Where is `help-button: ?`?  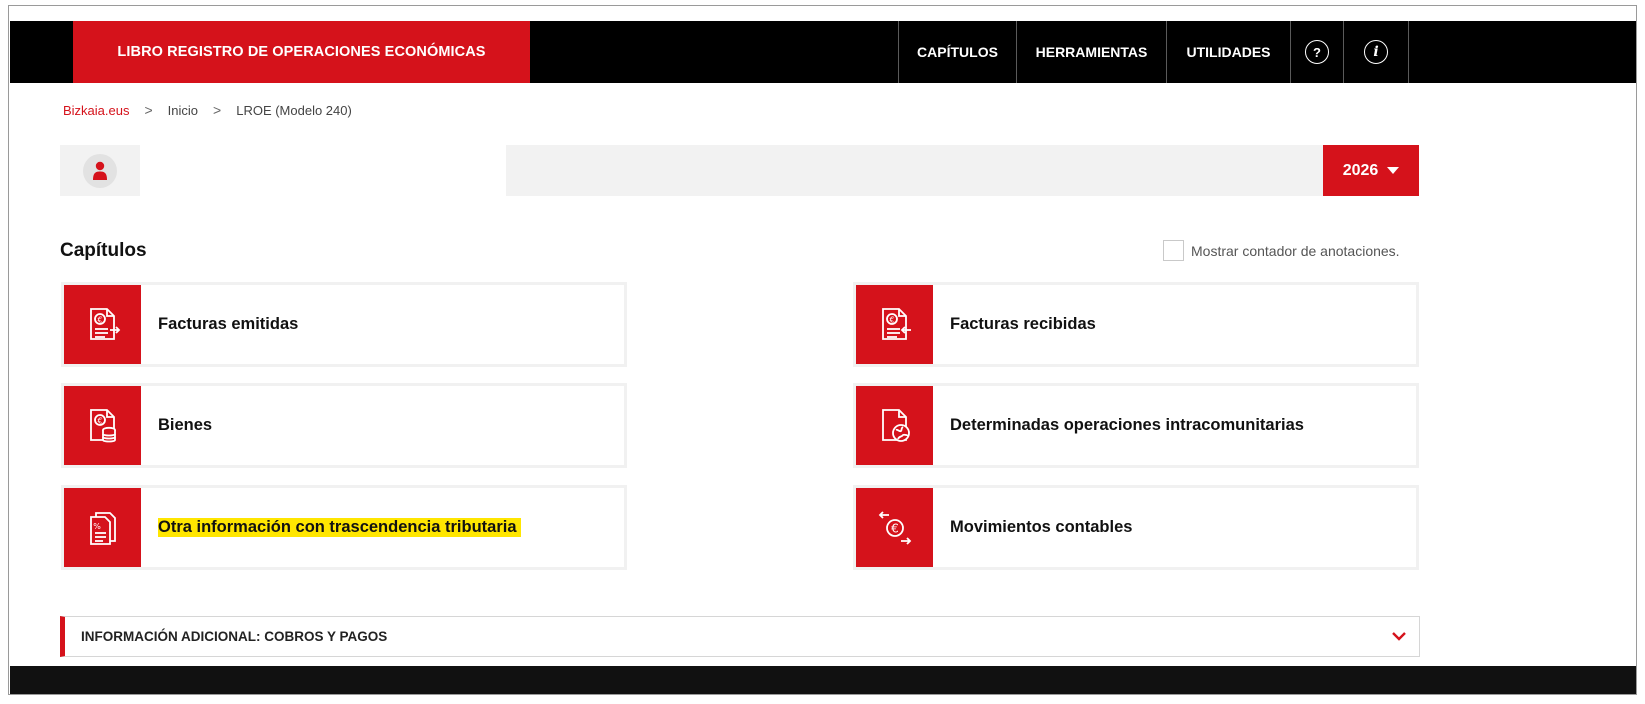 help-button: ? is located at coordinates (1316, 52).